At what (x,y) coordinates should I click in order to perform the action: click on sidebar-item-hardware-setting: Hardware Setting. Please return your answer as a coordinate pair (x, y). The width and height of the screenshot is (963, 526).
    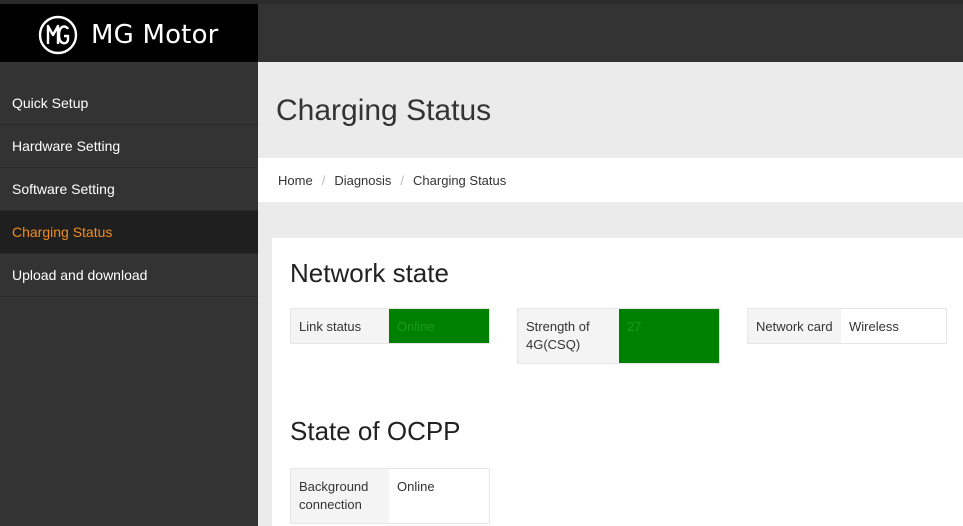
    Looking at the image, I should click on (129, 146).